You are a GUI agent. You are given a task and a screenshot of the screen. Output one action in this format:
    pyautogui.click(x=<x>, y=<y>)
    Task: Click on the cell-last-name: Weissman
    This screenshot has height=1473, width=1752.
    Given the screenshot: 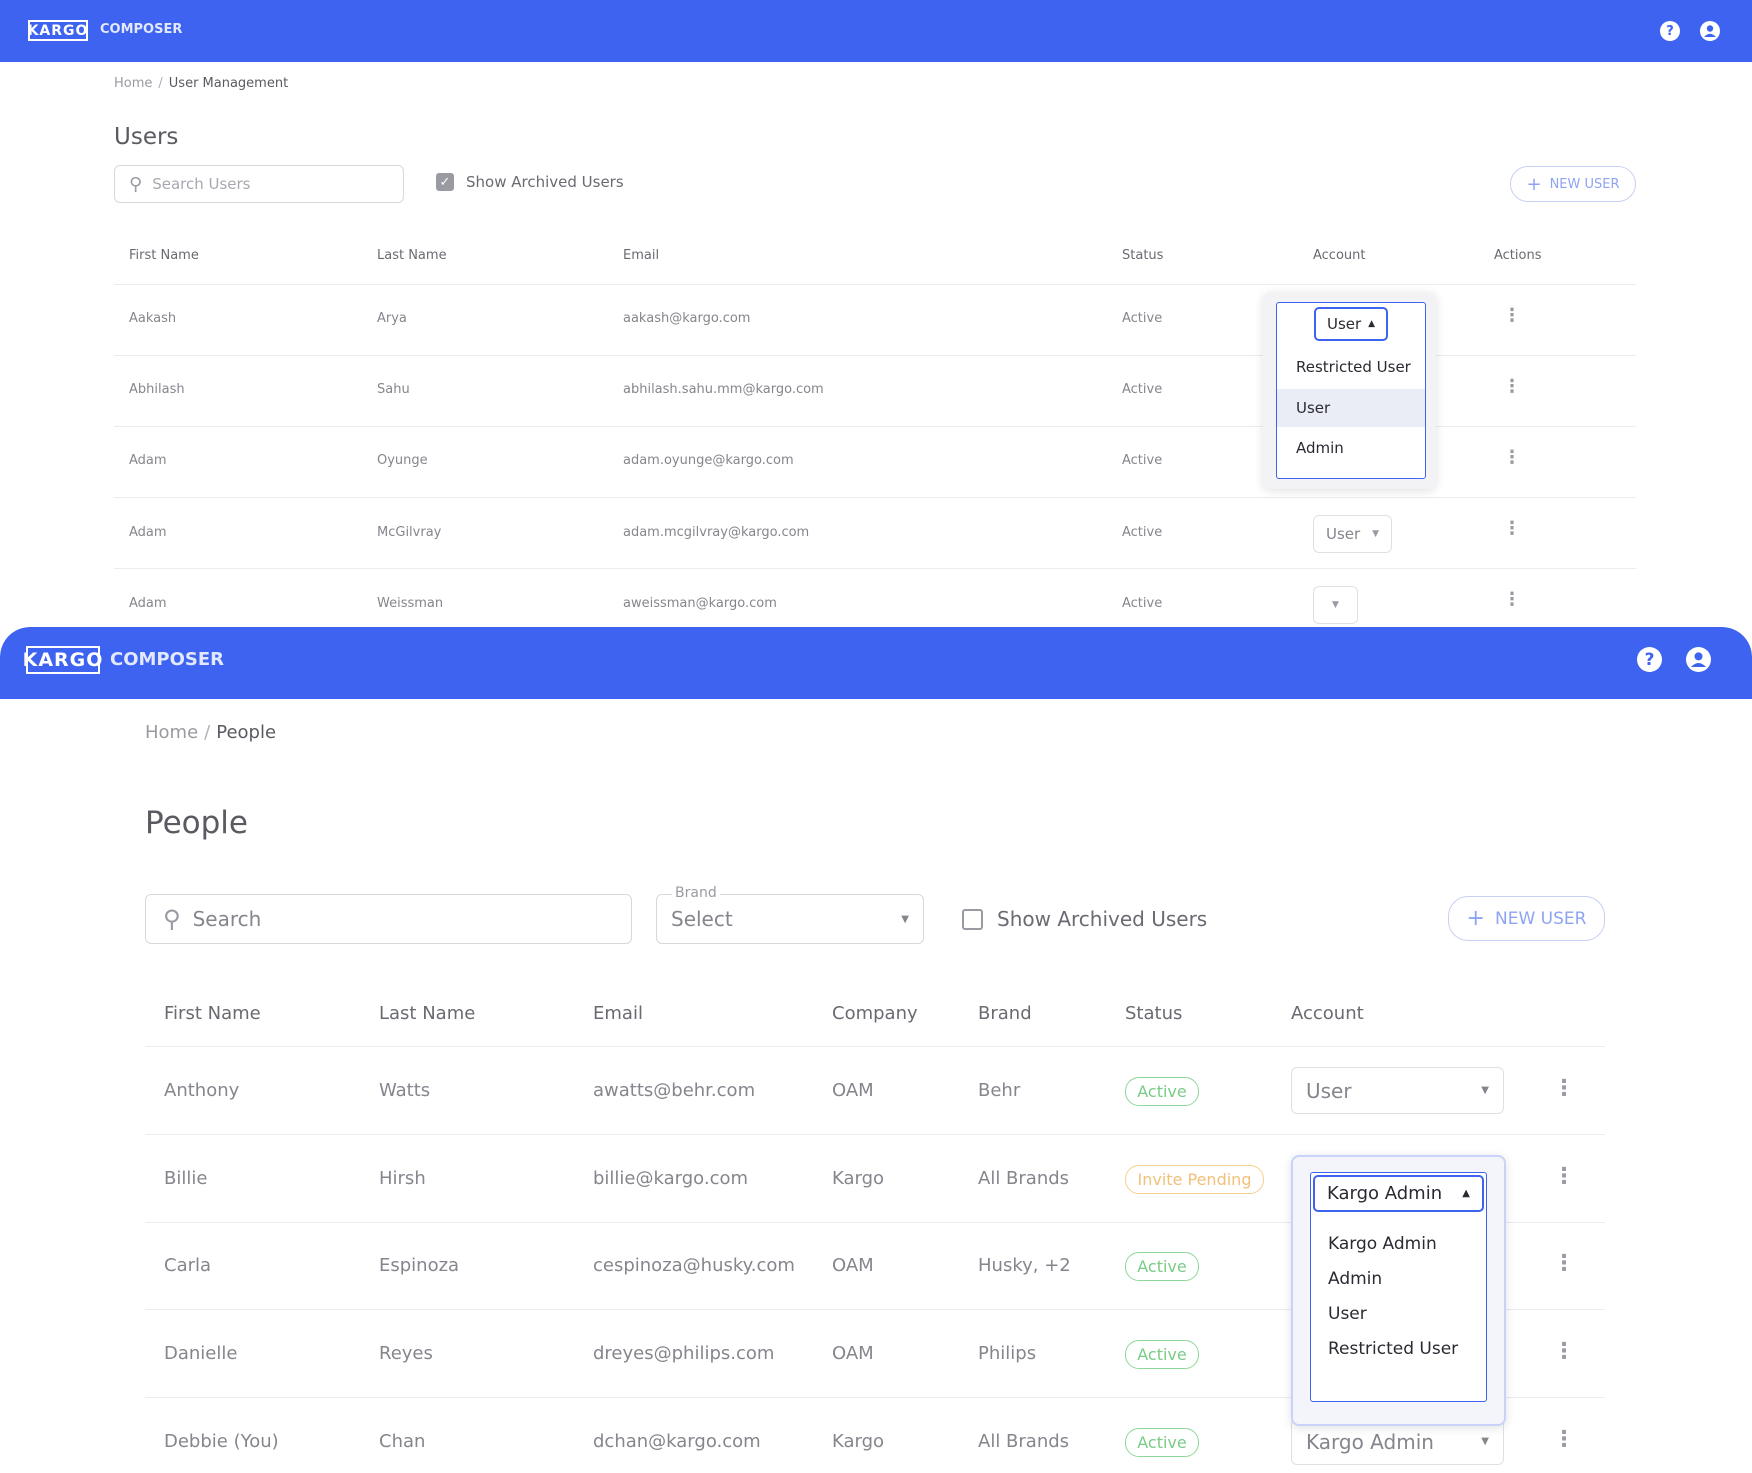 What is the action you would take?
    pyautogui.click(x=410, y=603)
    